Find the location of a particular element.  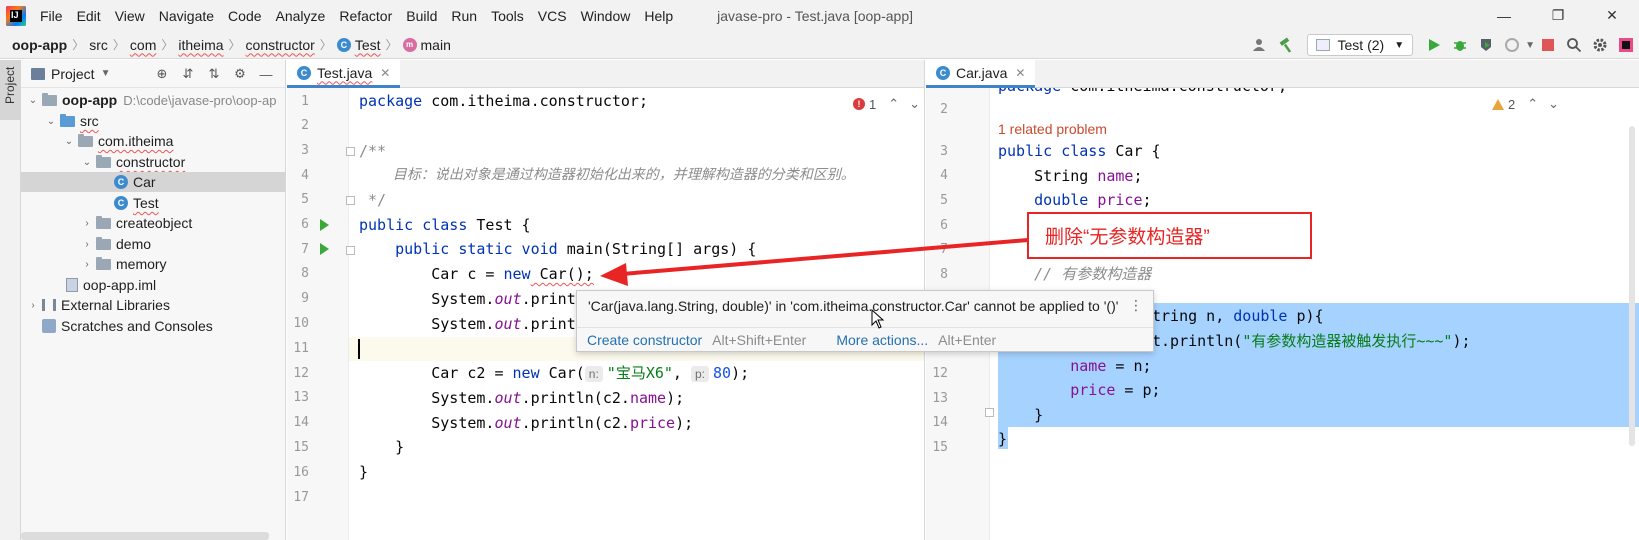

tree-item-memory: › memory is located at coordinates (153, 264).